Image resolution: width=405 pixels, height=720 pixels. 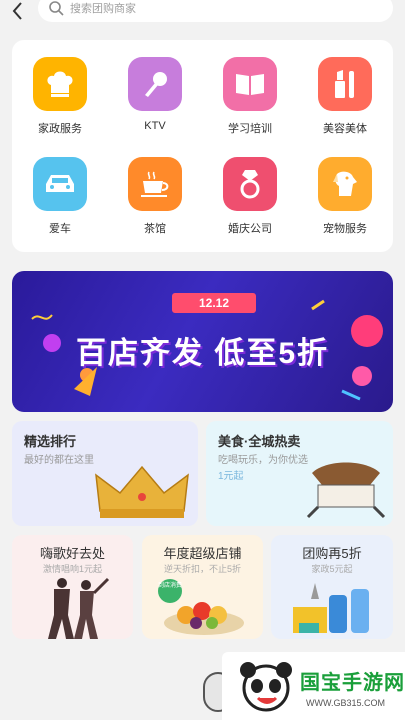 I want to click on back-button, so click(x=22, y=11).